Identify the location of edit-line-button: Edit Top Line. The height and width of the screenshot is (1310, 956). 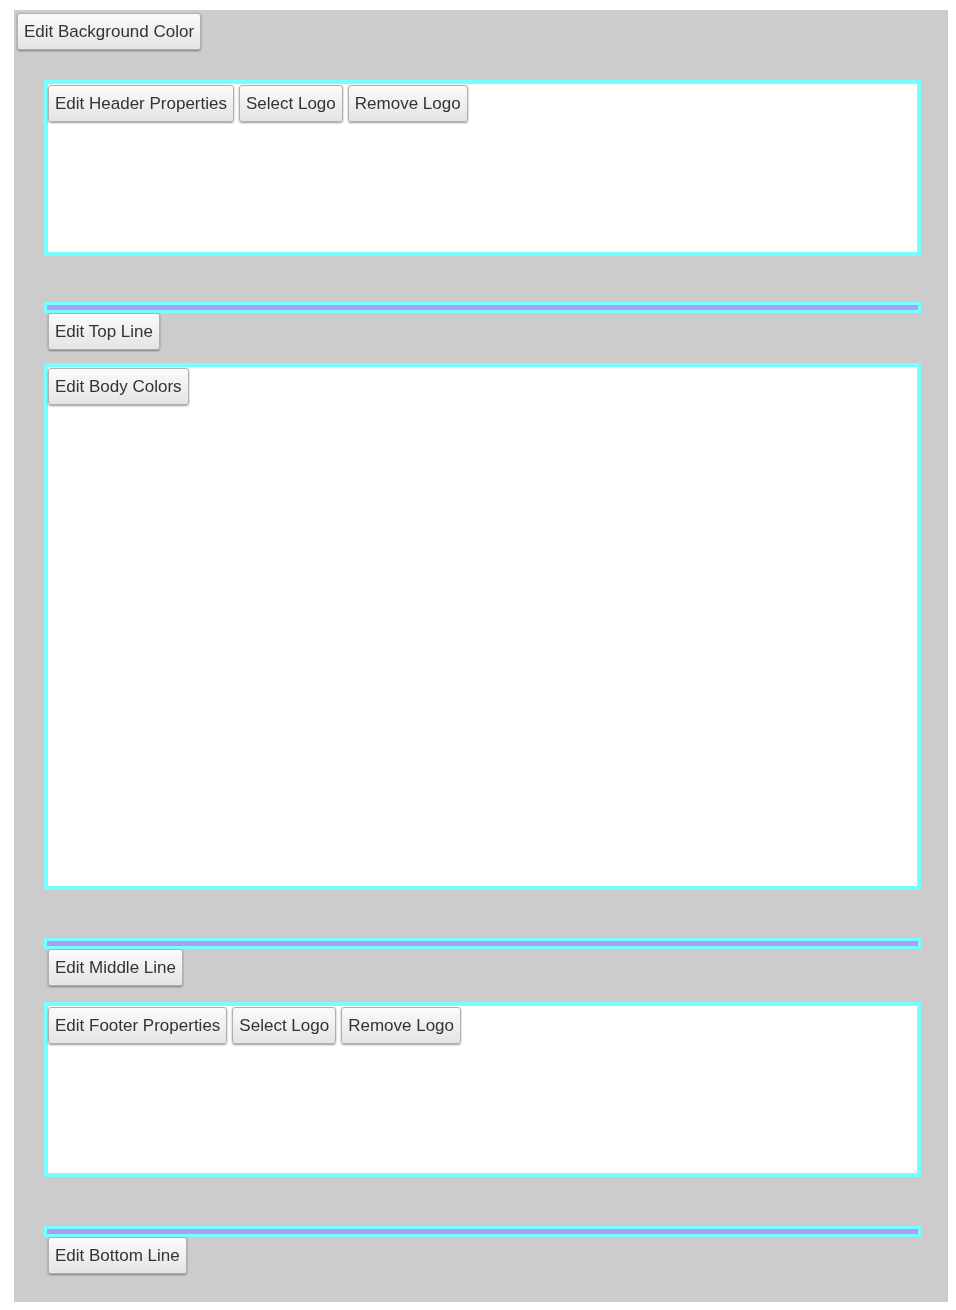
(104, 331).